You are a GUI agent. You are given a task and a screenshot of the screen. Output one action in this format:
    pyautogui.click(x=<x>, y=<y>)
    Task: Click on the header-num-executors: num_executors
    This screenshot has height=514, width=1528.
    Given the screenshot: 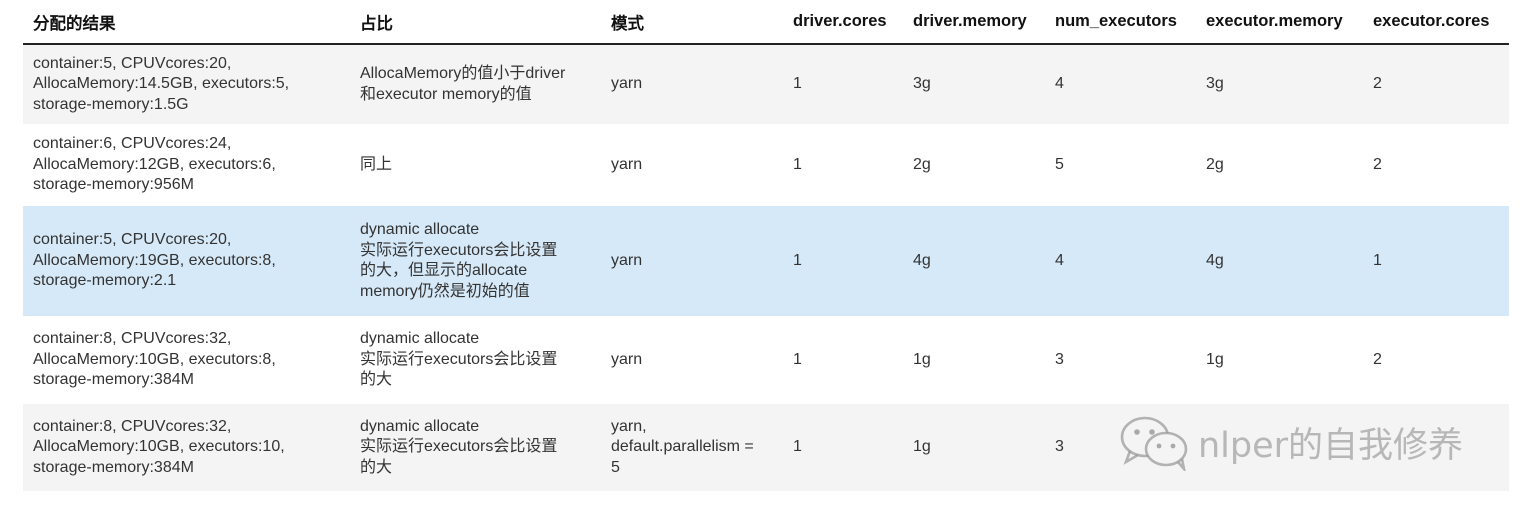 What is the action you would take?
    pyautogui.click(x=1120, y=22)
    